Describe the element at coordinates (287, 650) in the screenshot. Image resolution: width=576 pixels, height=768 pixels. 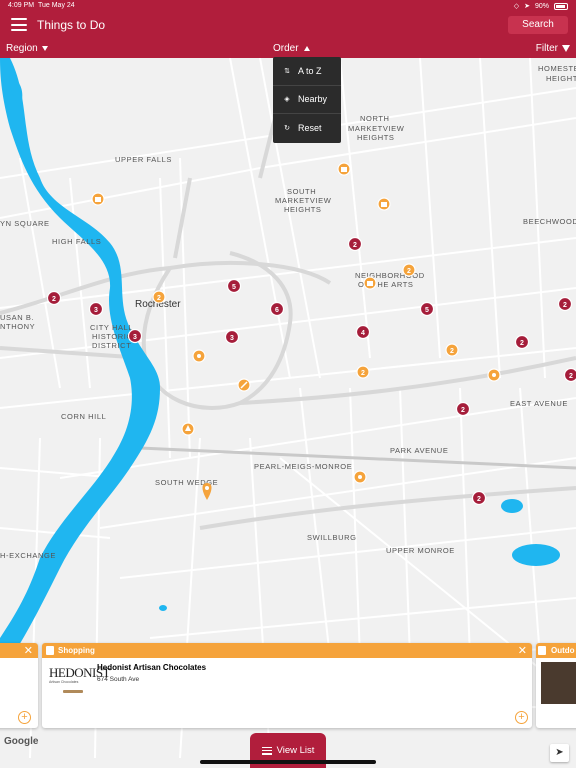
I see `card-header: Shopping ✕` at that location.